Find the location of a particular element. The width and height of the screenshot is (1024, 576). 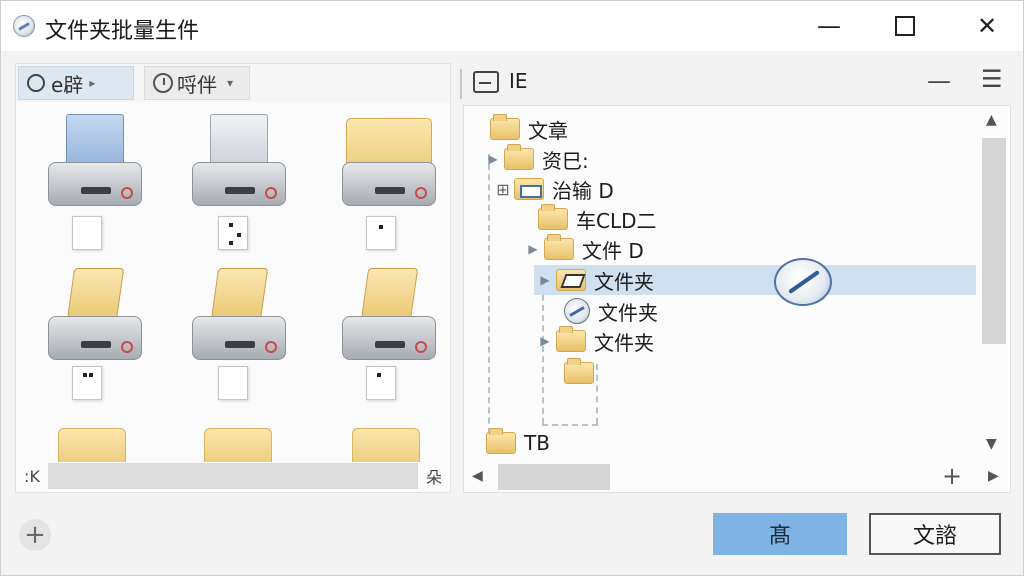

plus-icon: + is located at coordinates (952, 476).